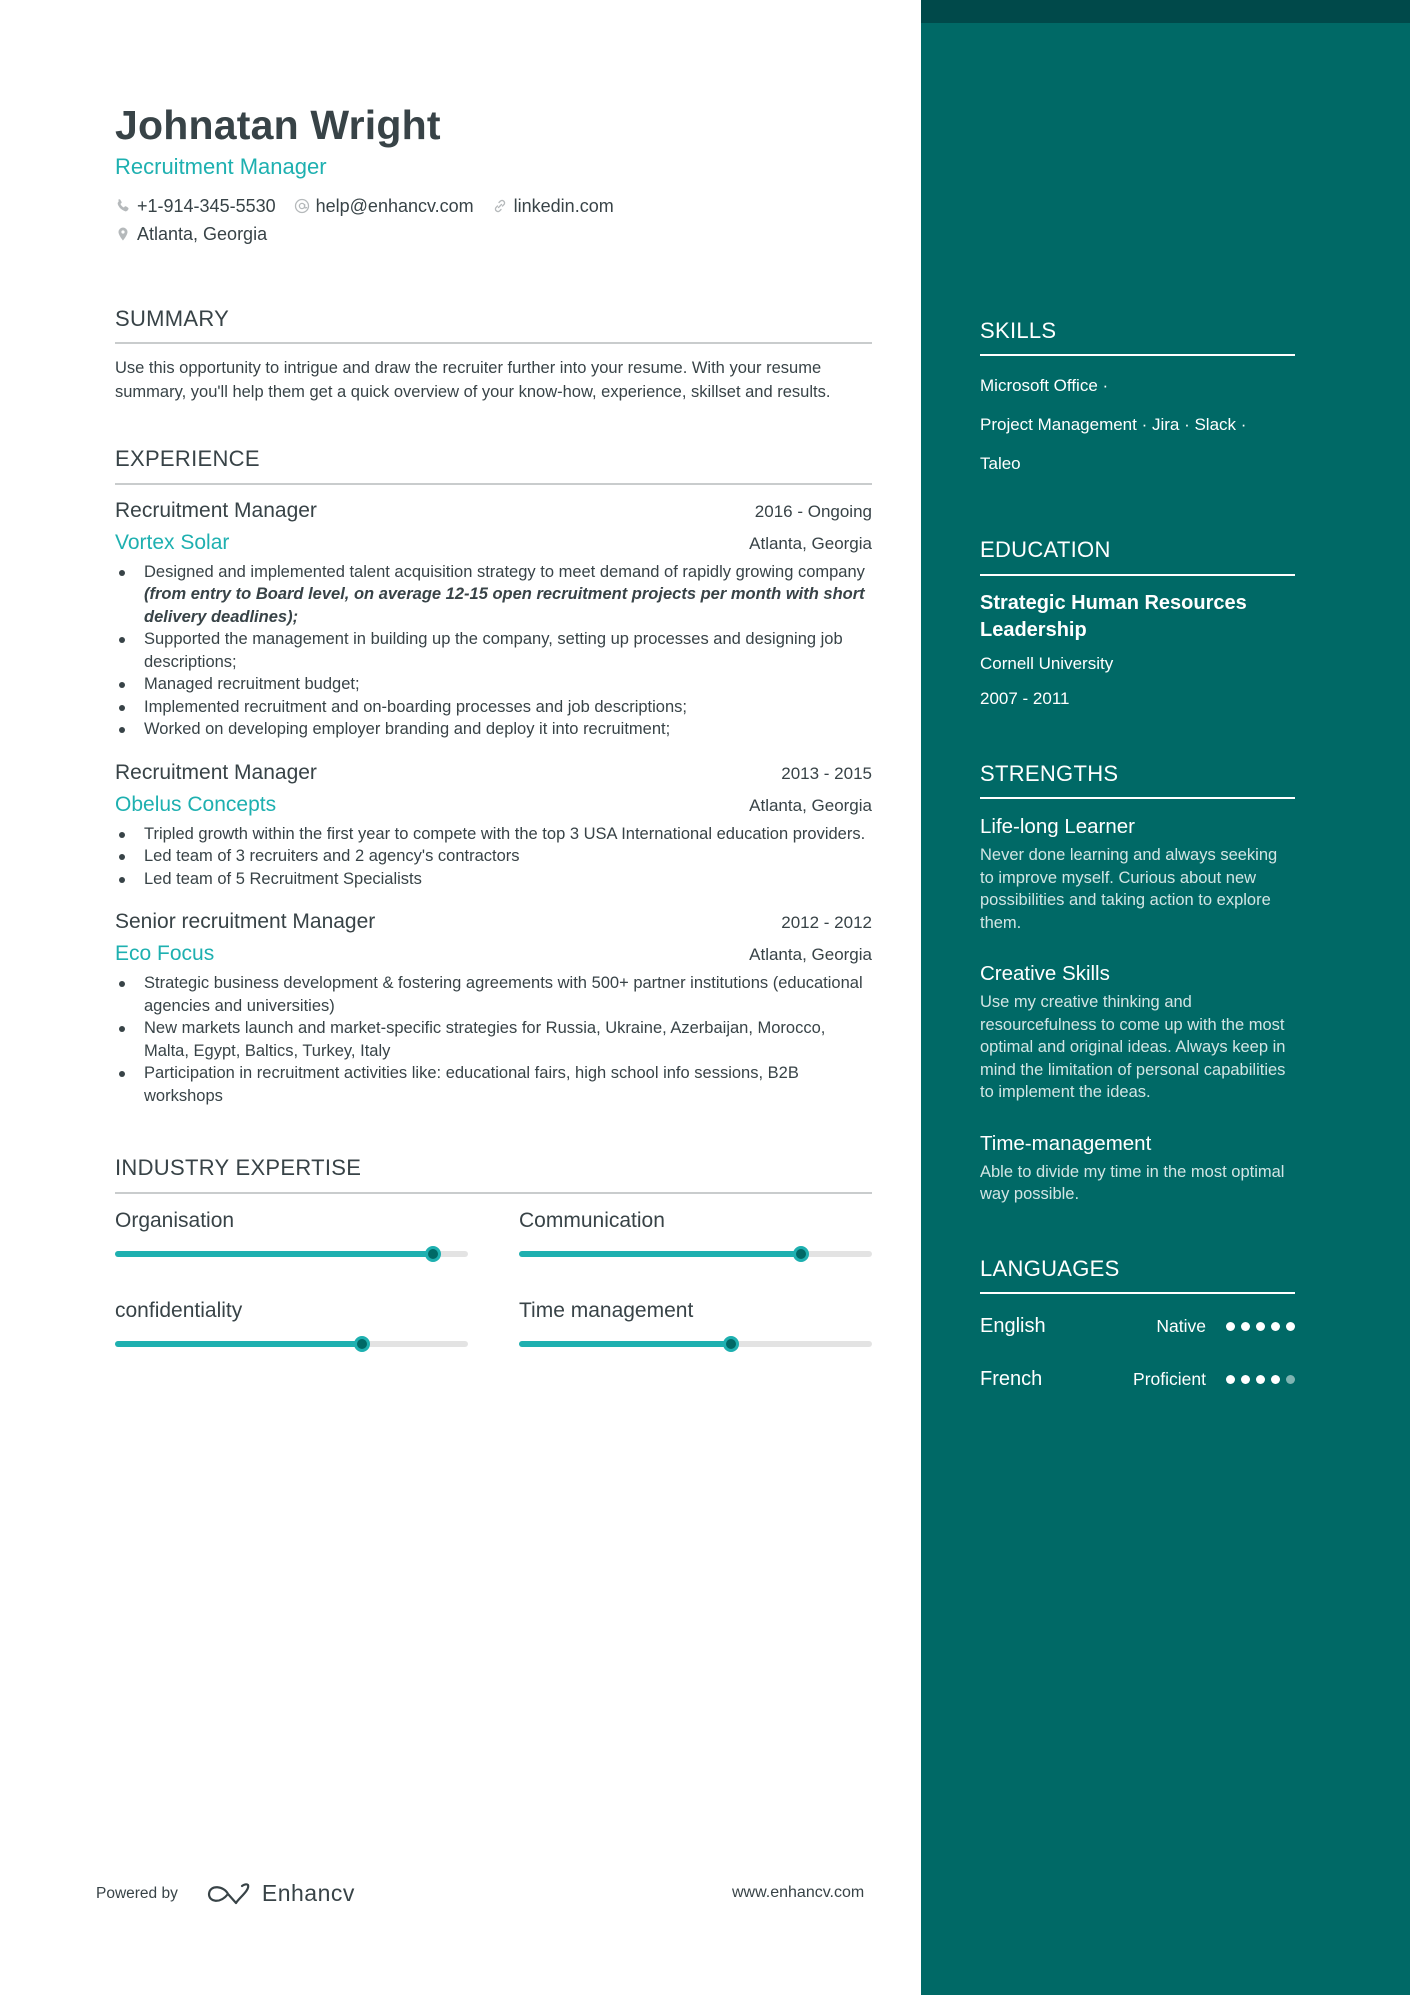  What do you see at coordinates (395, 206) in the screenshot?
I see `email-address: help@enhancv.com` at bounding box center [395, 206].